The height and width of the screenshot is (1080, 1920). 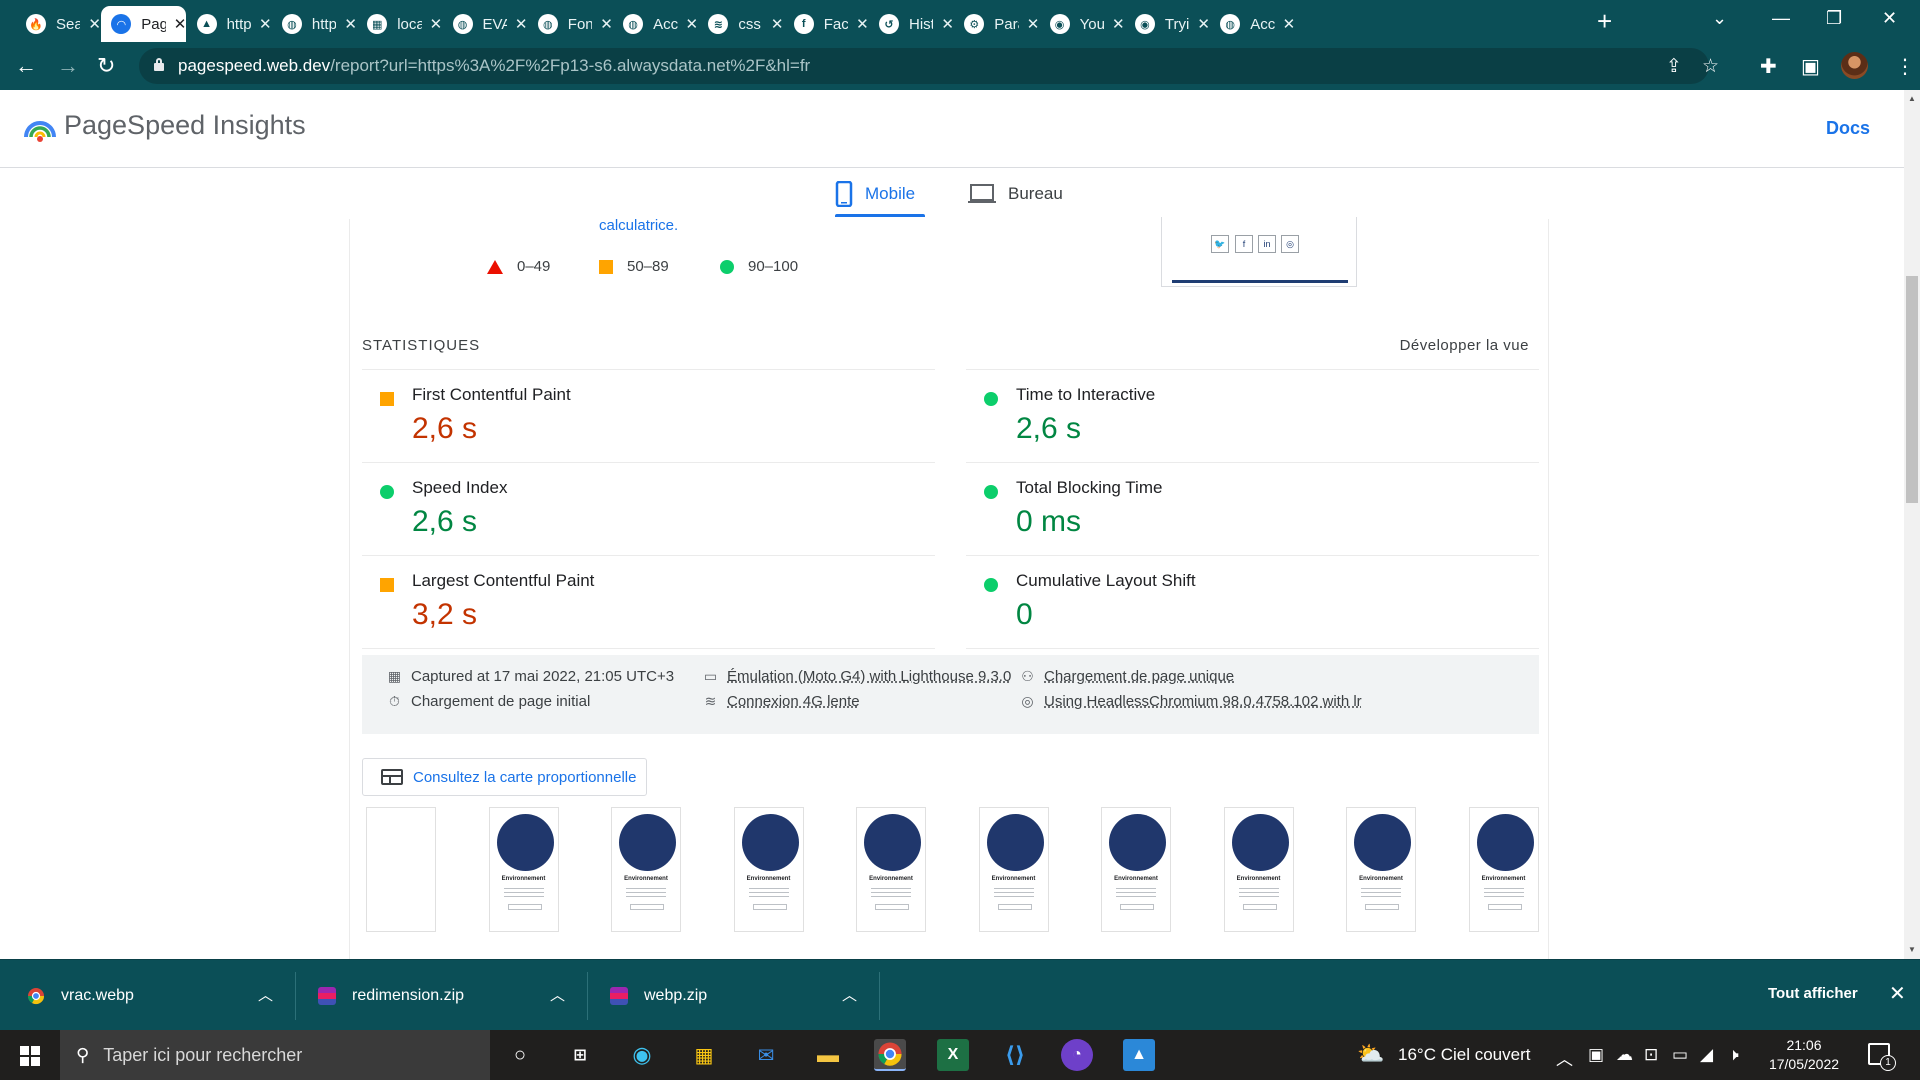 I want to click on expand-view-toggle: Développer la vue, so click(x=1464, y=345).